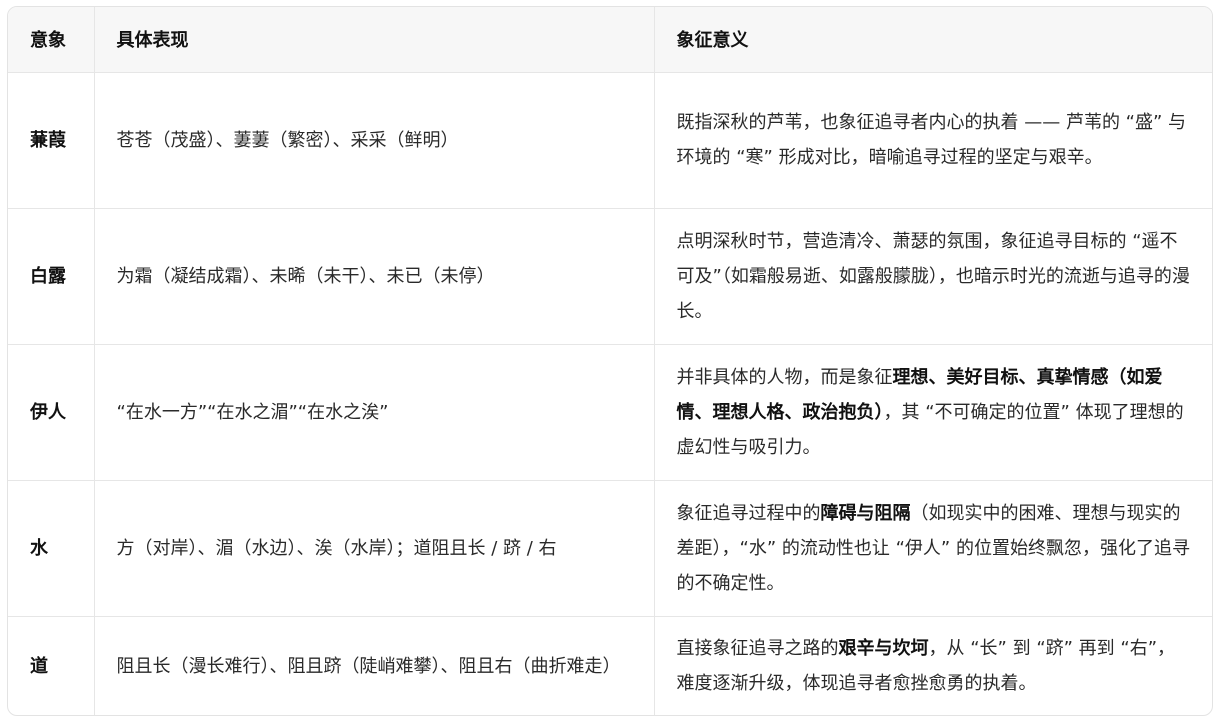 This screenshot has width=1221, height=724. What do you see at coordinates (374, 665) in the screenshot?
I see `detail-cell: 阻且长（漫长难行）、阻且跻（陡峭难攀）、阻且右（曲折难走）` at bounding box center [374, 665].